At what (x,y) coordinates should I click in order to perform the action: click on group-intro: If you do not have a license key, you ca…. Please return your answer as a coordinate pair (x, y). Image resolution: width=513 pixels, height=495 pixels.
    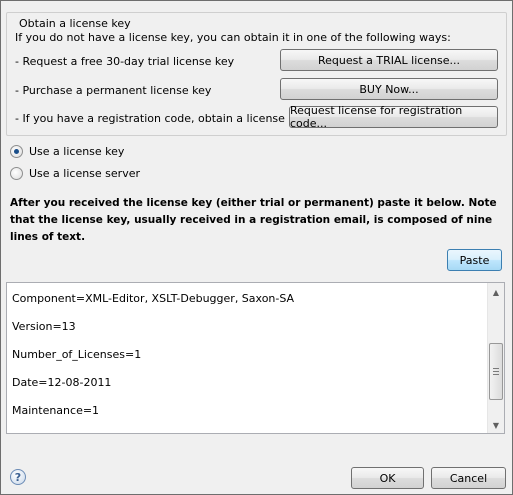
    Looking at the image, I should click on (233, 37).